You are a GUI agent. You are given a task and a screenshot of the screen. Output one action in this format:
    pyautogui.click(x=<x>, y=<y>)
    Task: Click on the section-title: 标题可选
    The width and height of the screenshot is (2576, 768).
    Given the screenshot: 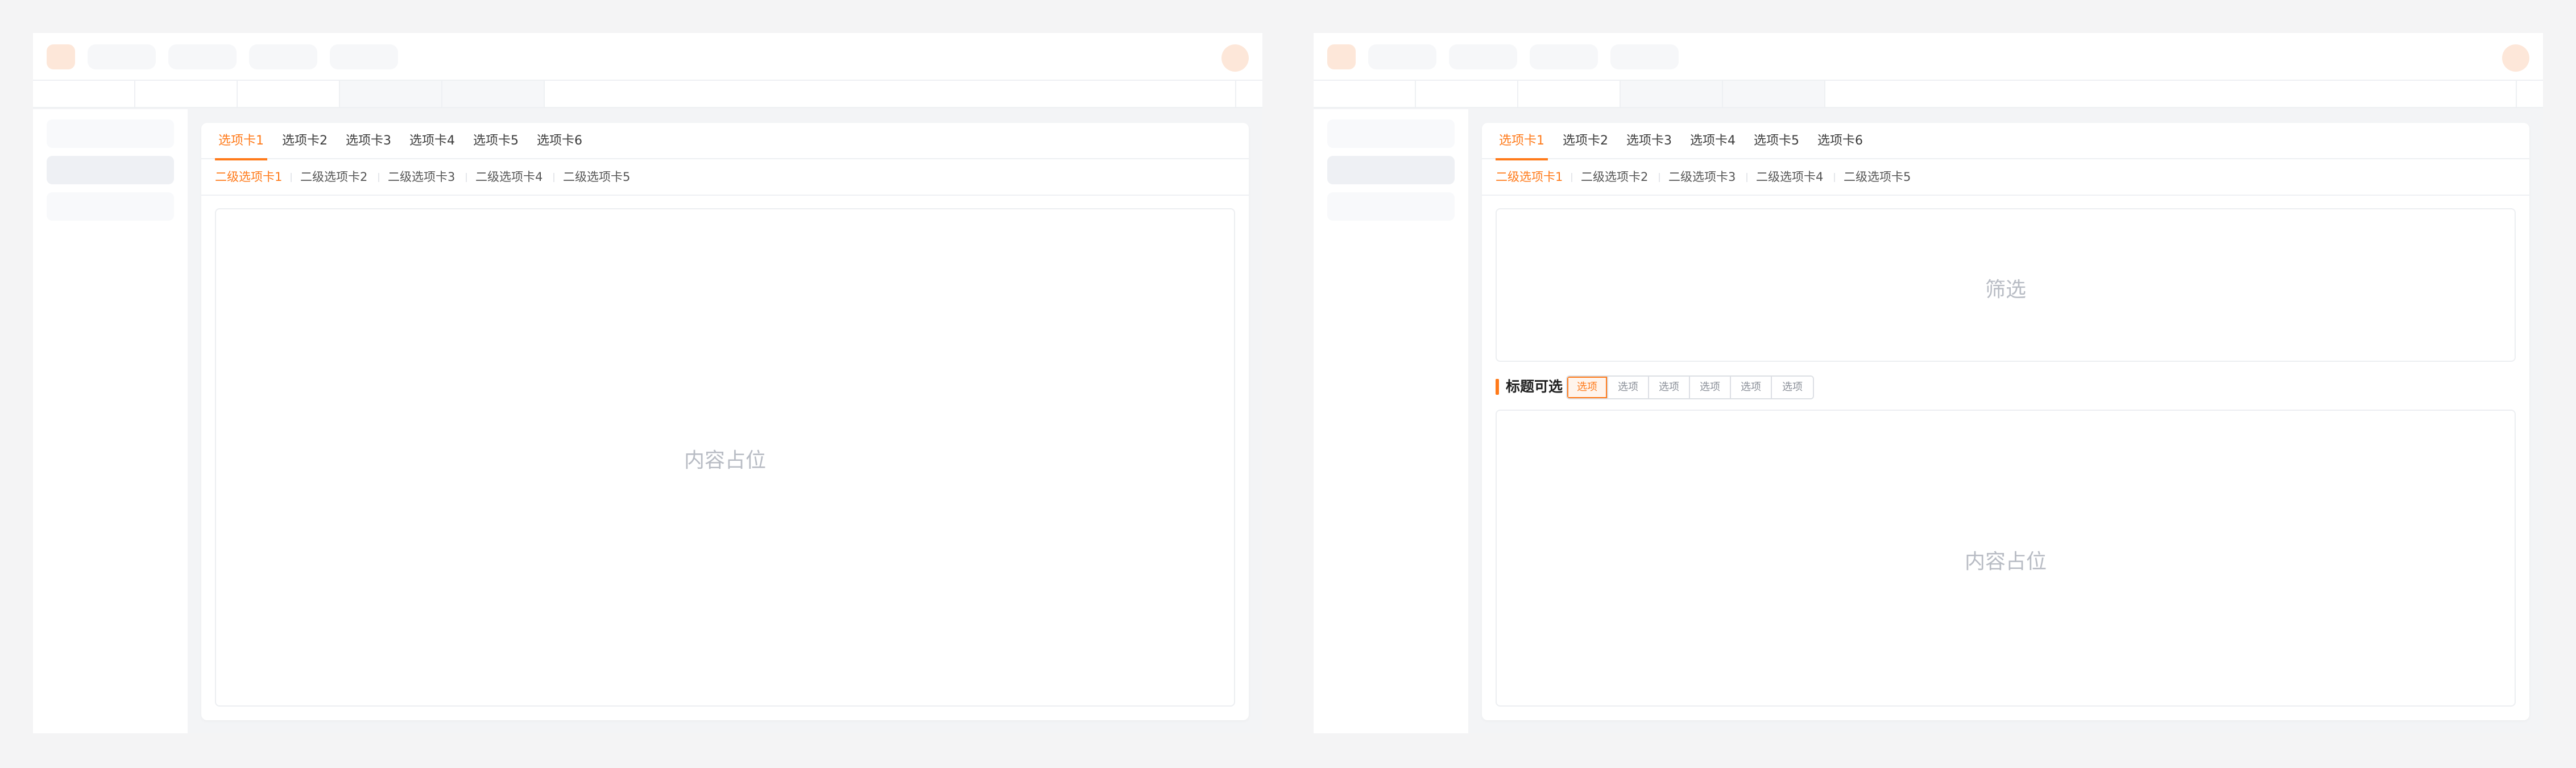 What is the action you would take?
    pyautogui.click(x=1534, y=386)
    